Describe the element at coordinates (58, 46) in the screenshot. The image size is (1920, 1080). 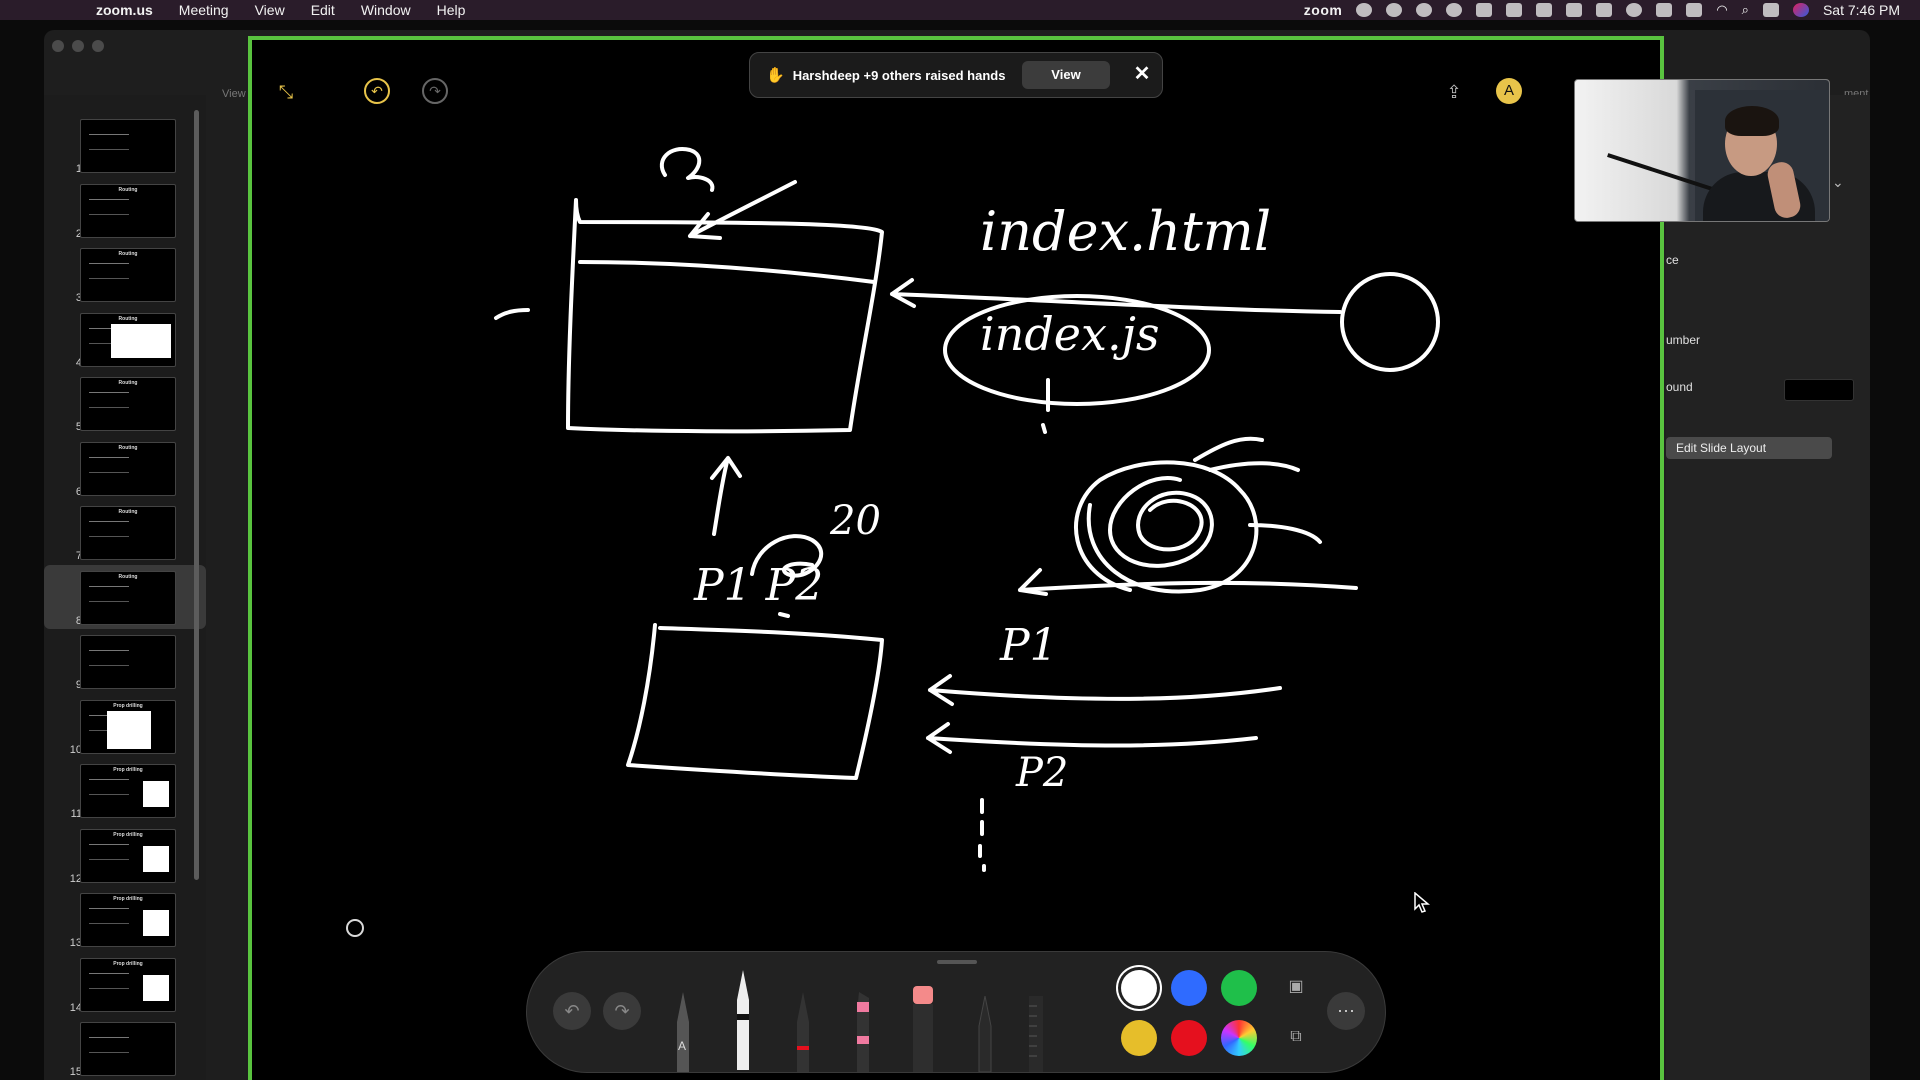
I see `window-close-dot` at that location.